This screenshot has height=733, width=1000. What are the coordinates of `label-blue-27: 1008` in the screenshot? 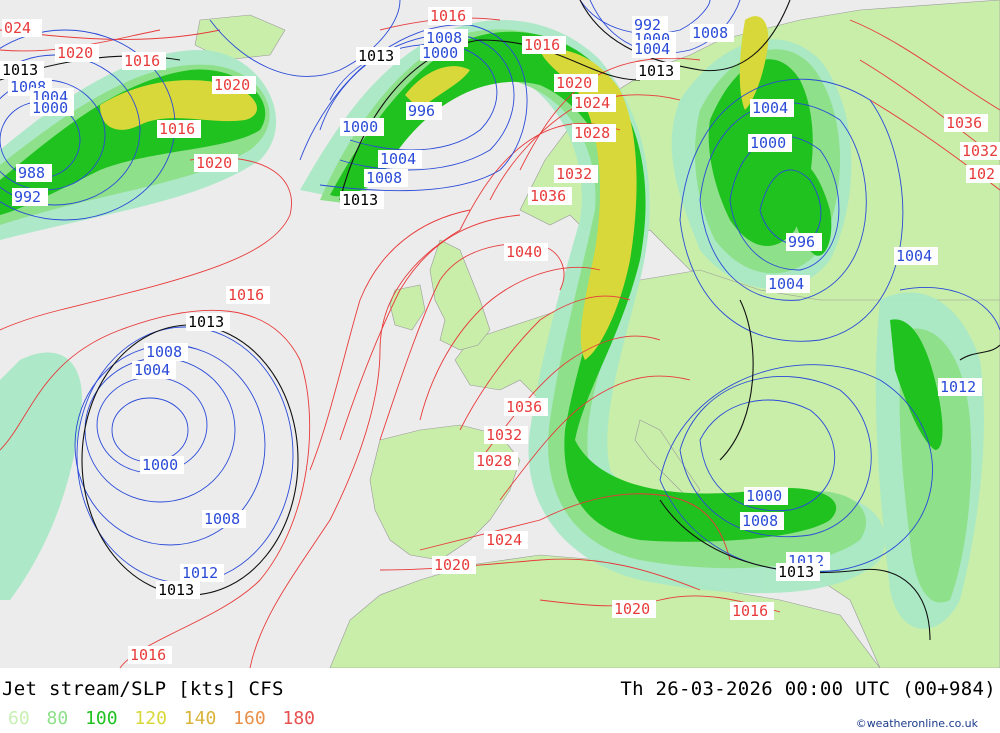 It's located at (760, 521).